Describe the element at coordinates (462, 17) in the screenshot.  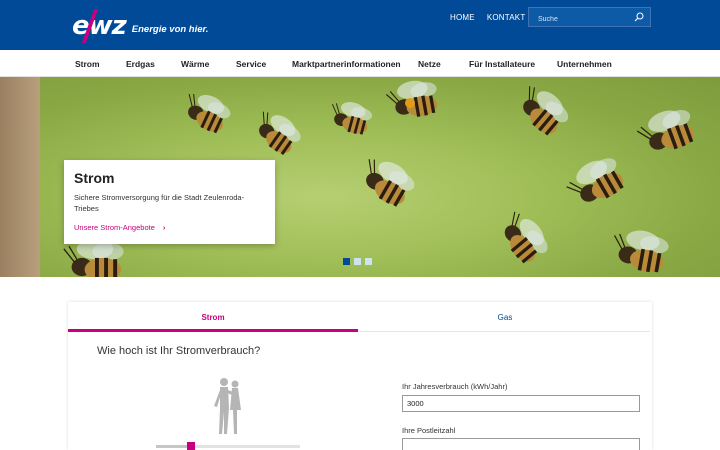
I see `home-link: HOME` at that location.